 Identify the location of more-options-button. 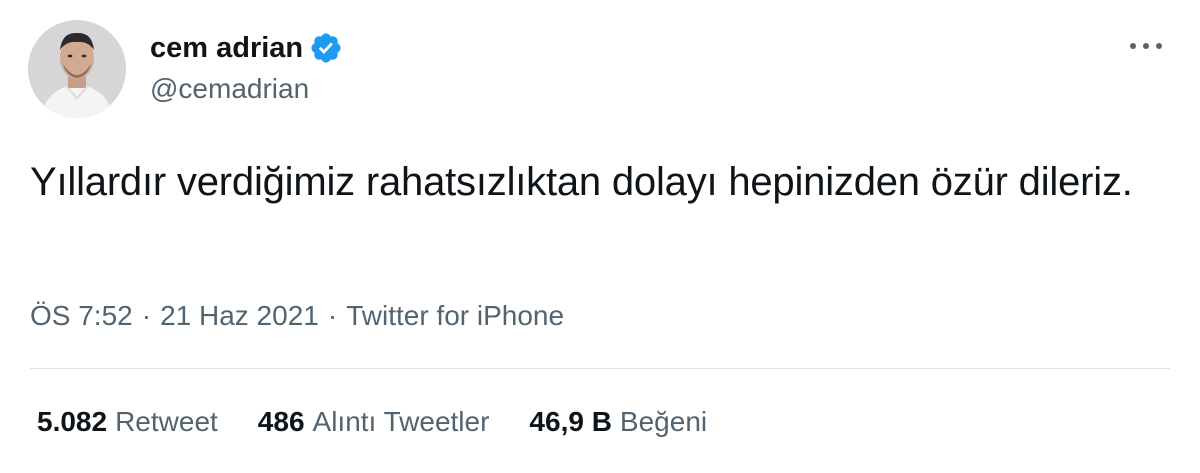
(1146, 46).